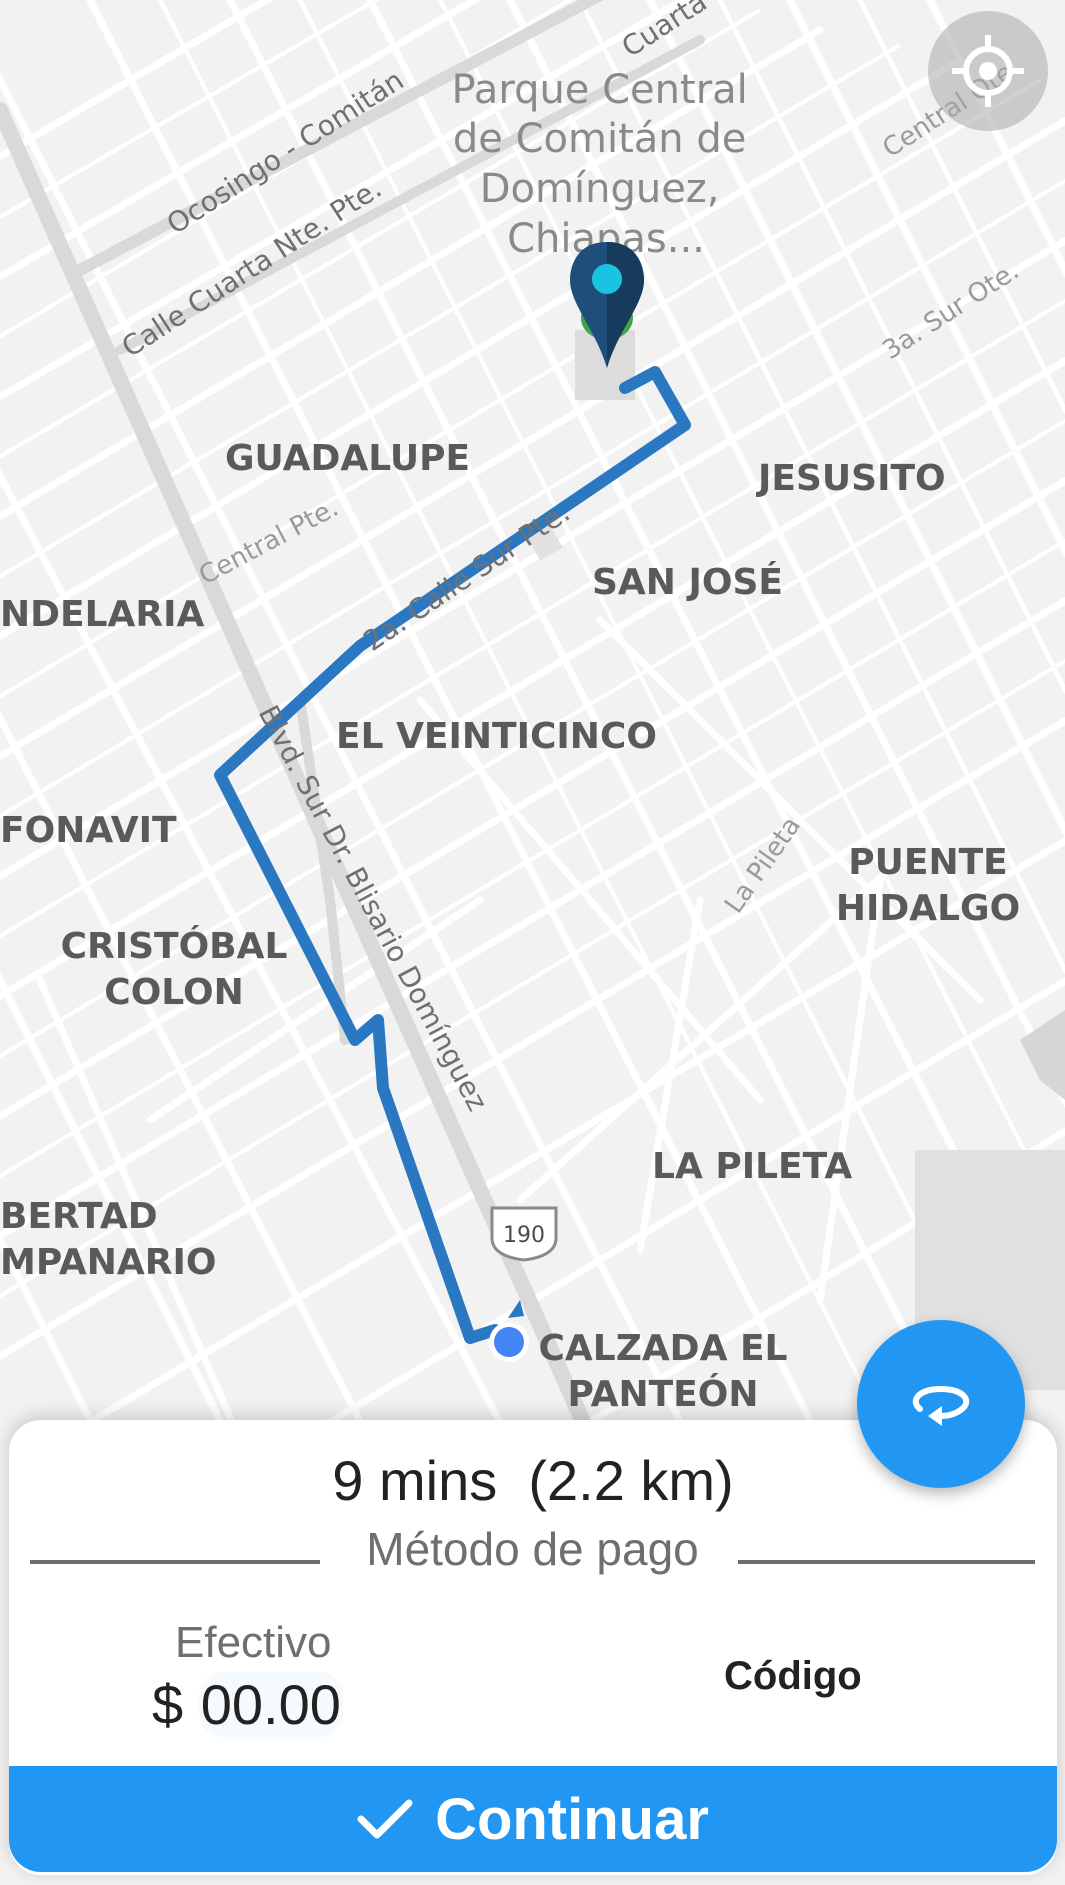  Describe the element at coordinates (663, 1394) in the screenshot. I see `neighborhood-calzada-line-2: PANTEÓN` at that location.